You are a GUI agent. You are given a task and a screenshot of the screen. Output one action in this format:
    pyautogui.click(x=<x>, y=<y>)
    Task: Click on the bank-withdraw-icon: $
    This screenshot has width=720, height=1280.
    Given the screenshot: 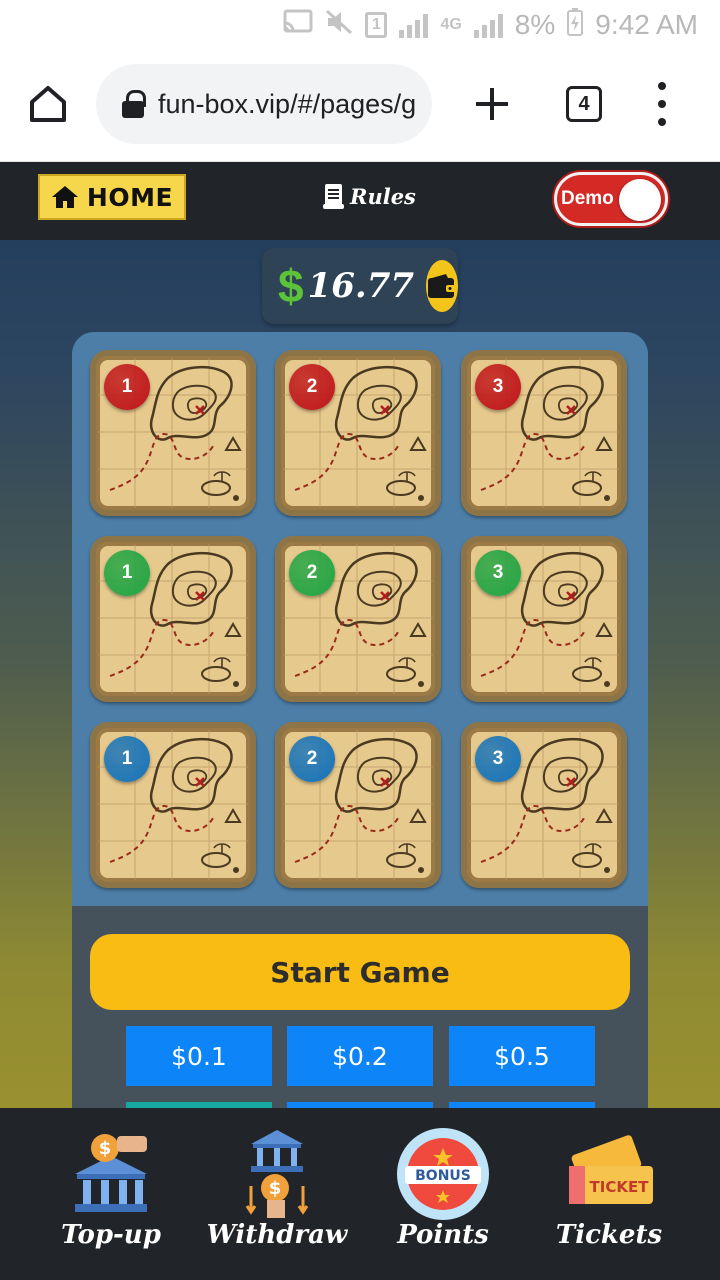 What is the action you would take?
    pyautogui.click(x=277, y=1174)
    